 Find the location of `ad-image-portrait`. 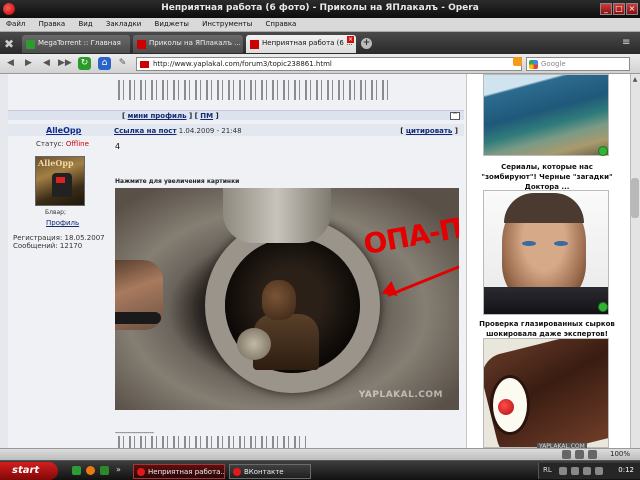

ad-image-portrait is located at coordinates (546, 252).